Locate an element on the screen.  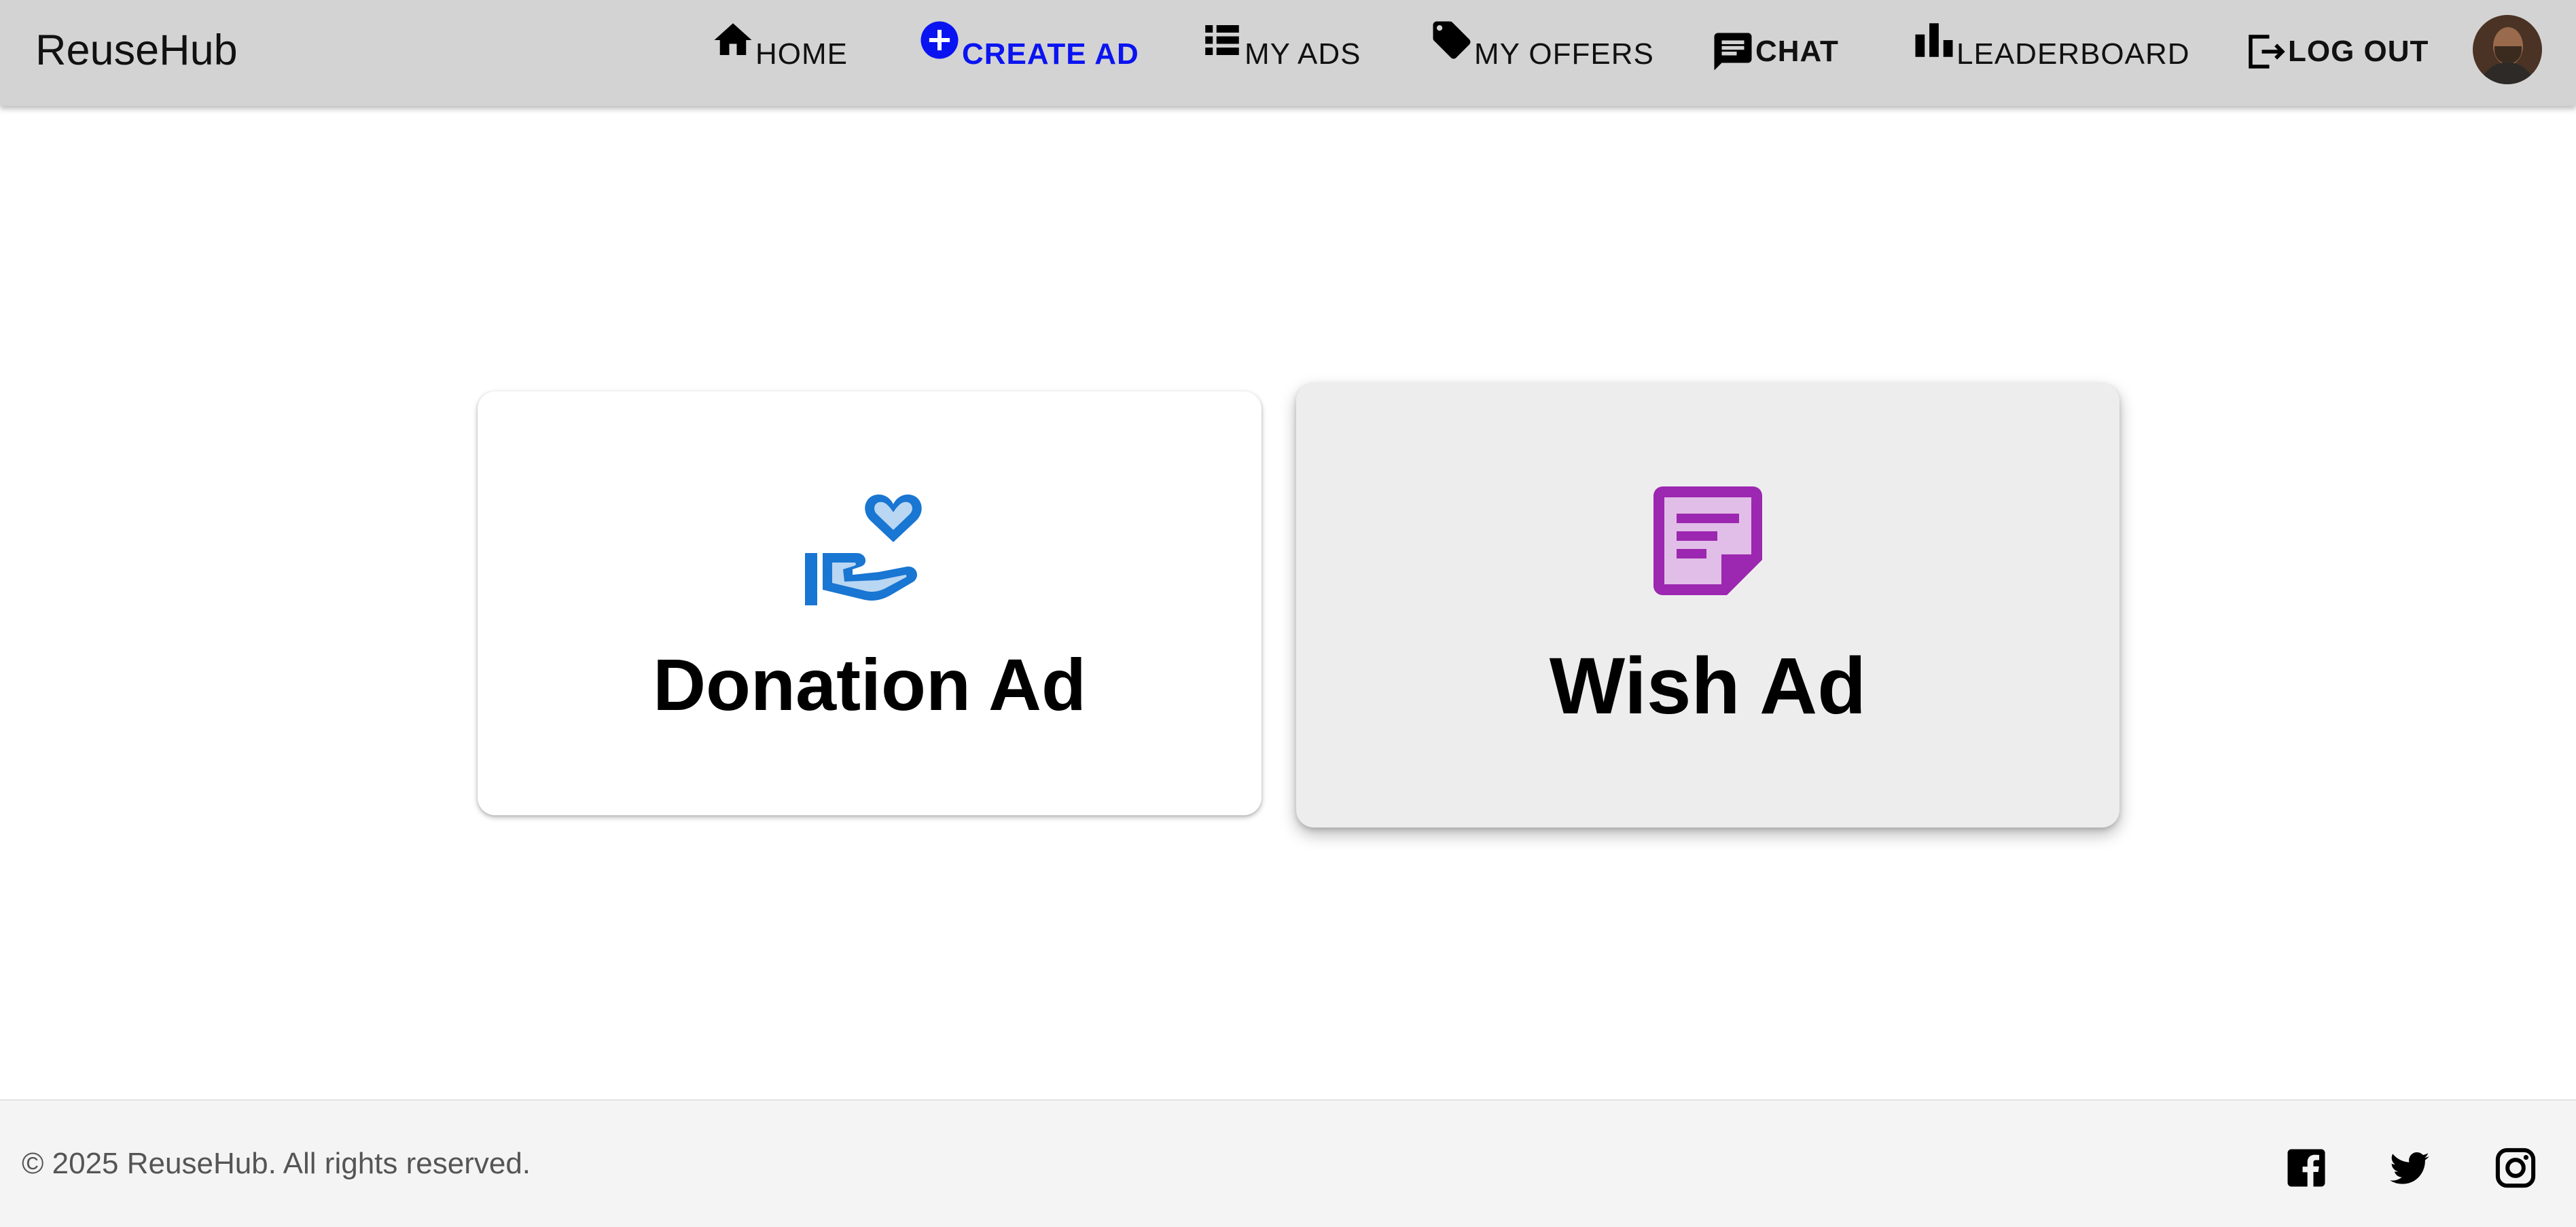
donation-ad-card: Donation Ad is located at coordinates (870, 603).